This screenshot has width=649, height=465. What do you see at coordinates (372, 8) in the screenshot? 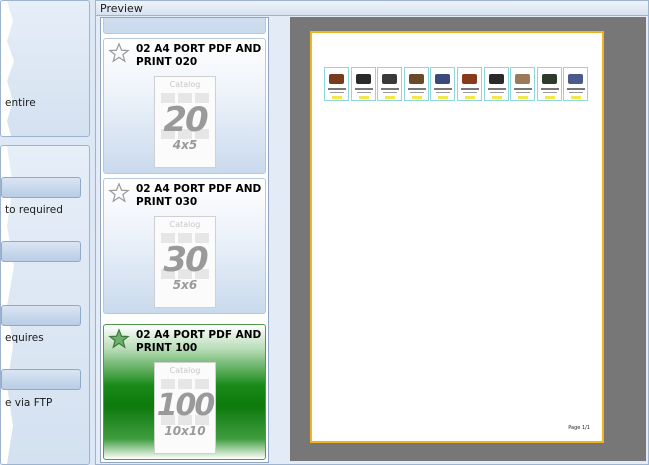
I see `preview-header: Preview` at bounding box center [372, 8].